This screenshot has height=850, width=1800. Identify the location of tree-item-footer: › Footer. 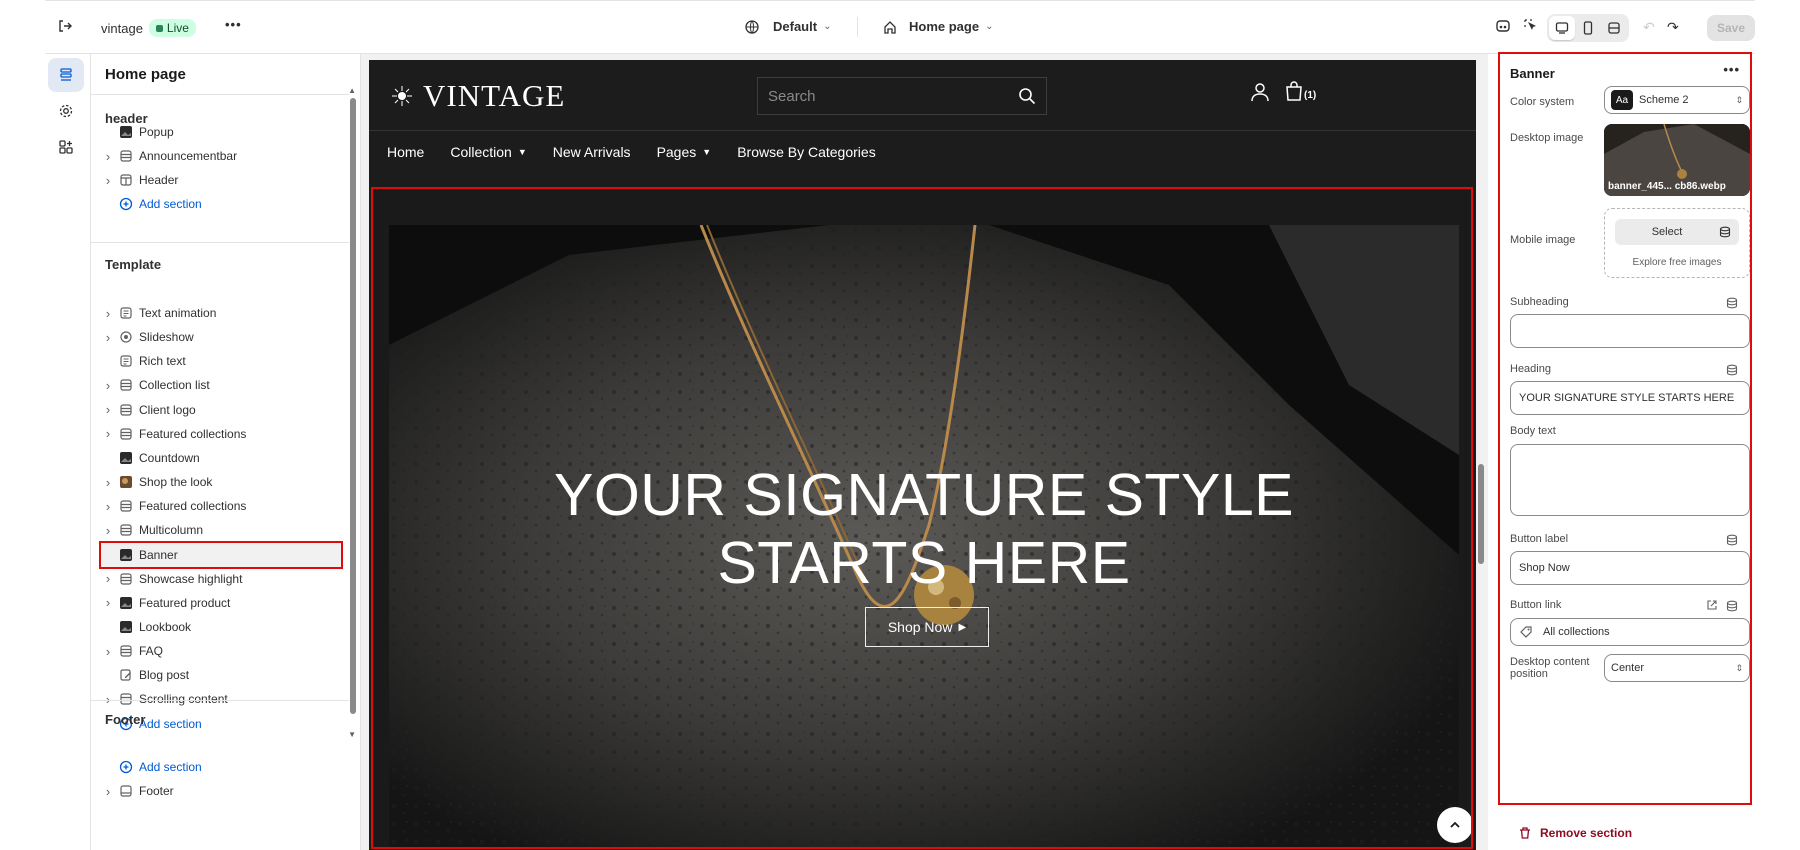
(221, 791).